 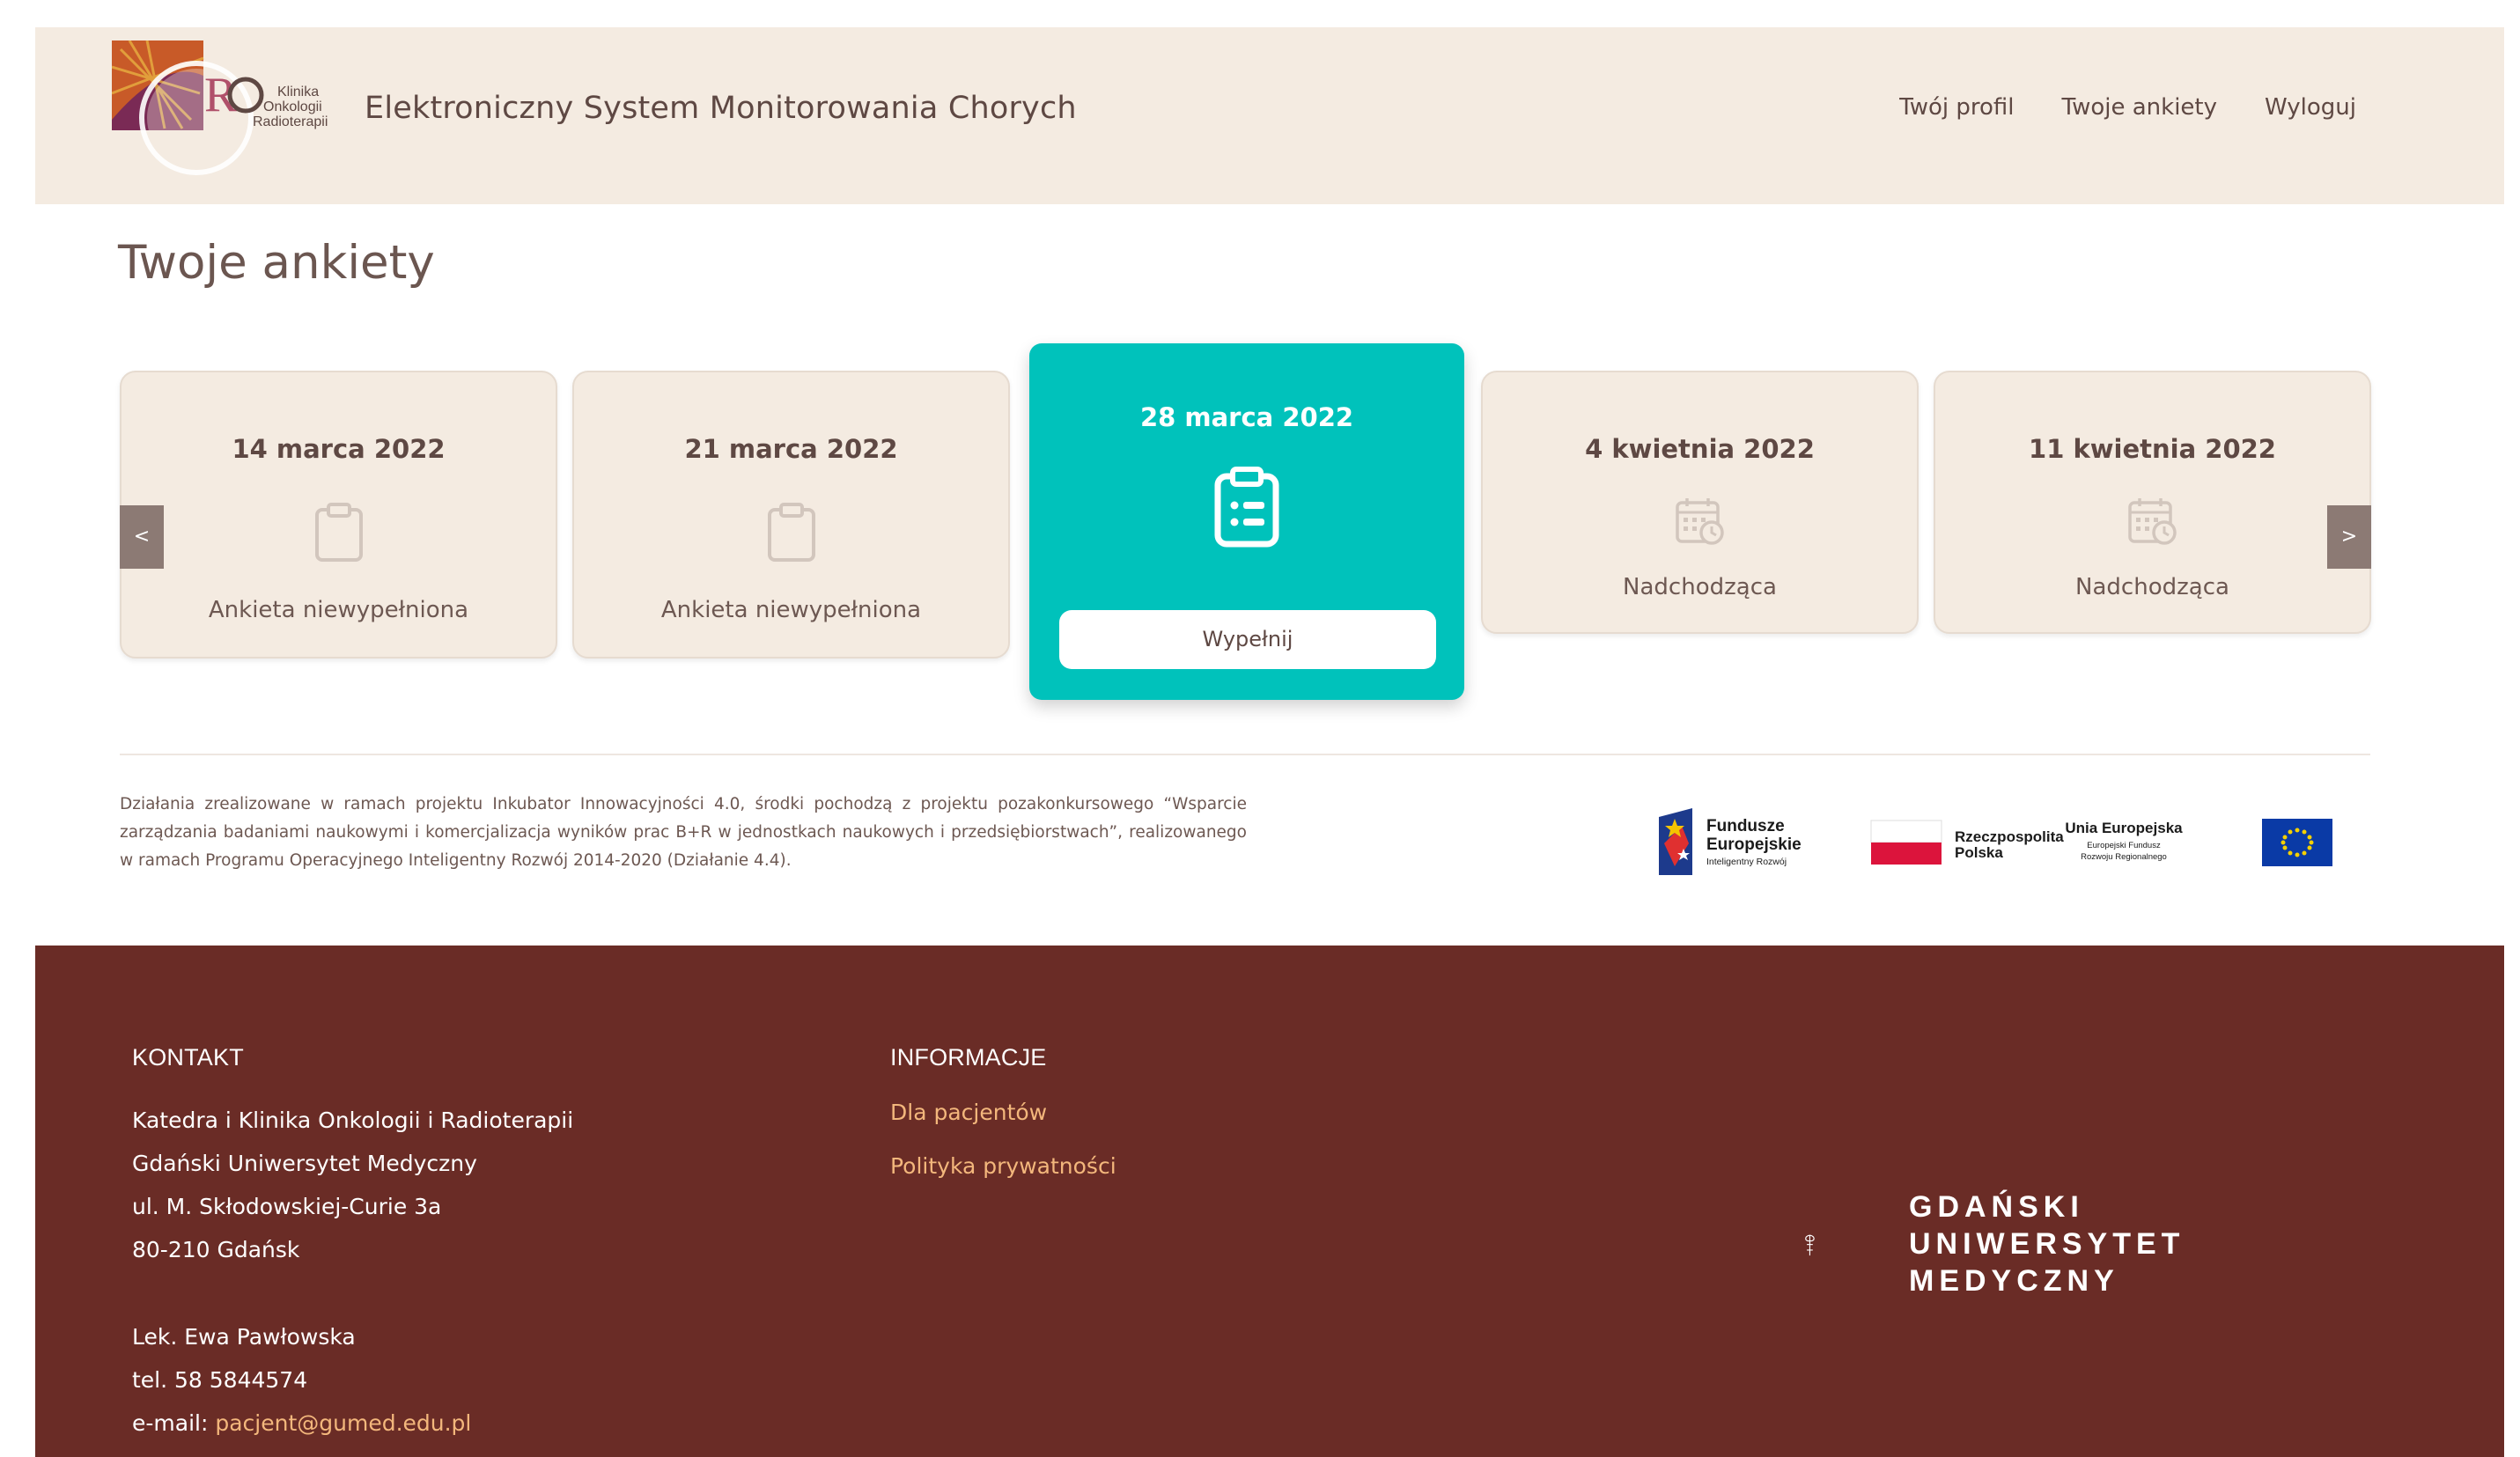 I want to click on svg-text: R, so click(x=221, y=95).